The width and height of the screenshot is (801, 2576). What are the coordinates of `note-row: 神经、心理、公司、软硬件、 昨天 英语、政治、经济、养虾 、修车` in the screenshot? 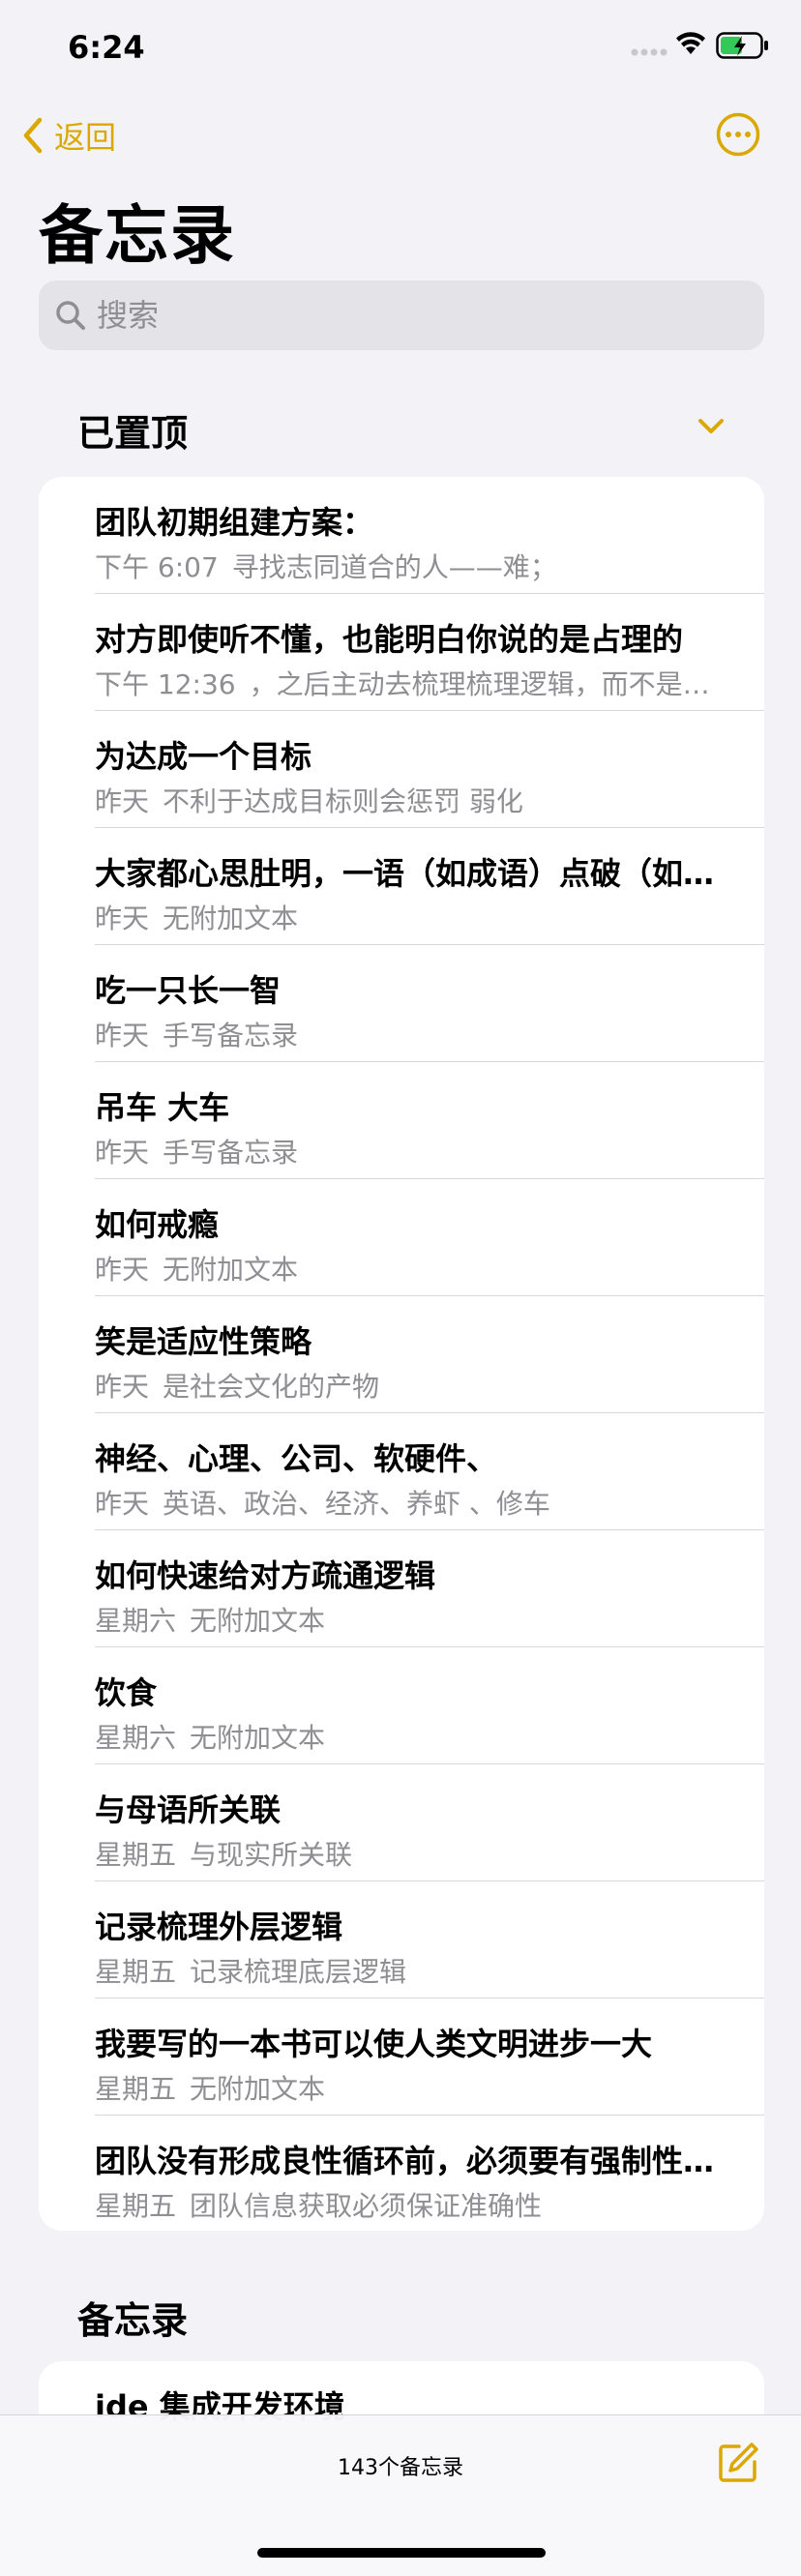 It's located at (402, 1471).